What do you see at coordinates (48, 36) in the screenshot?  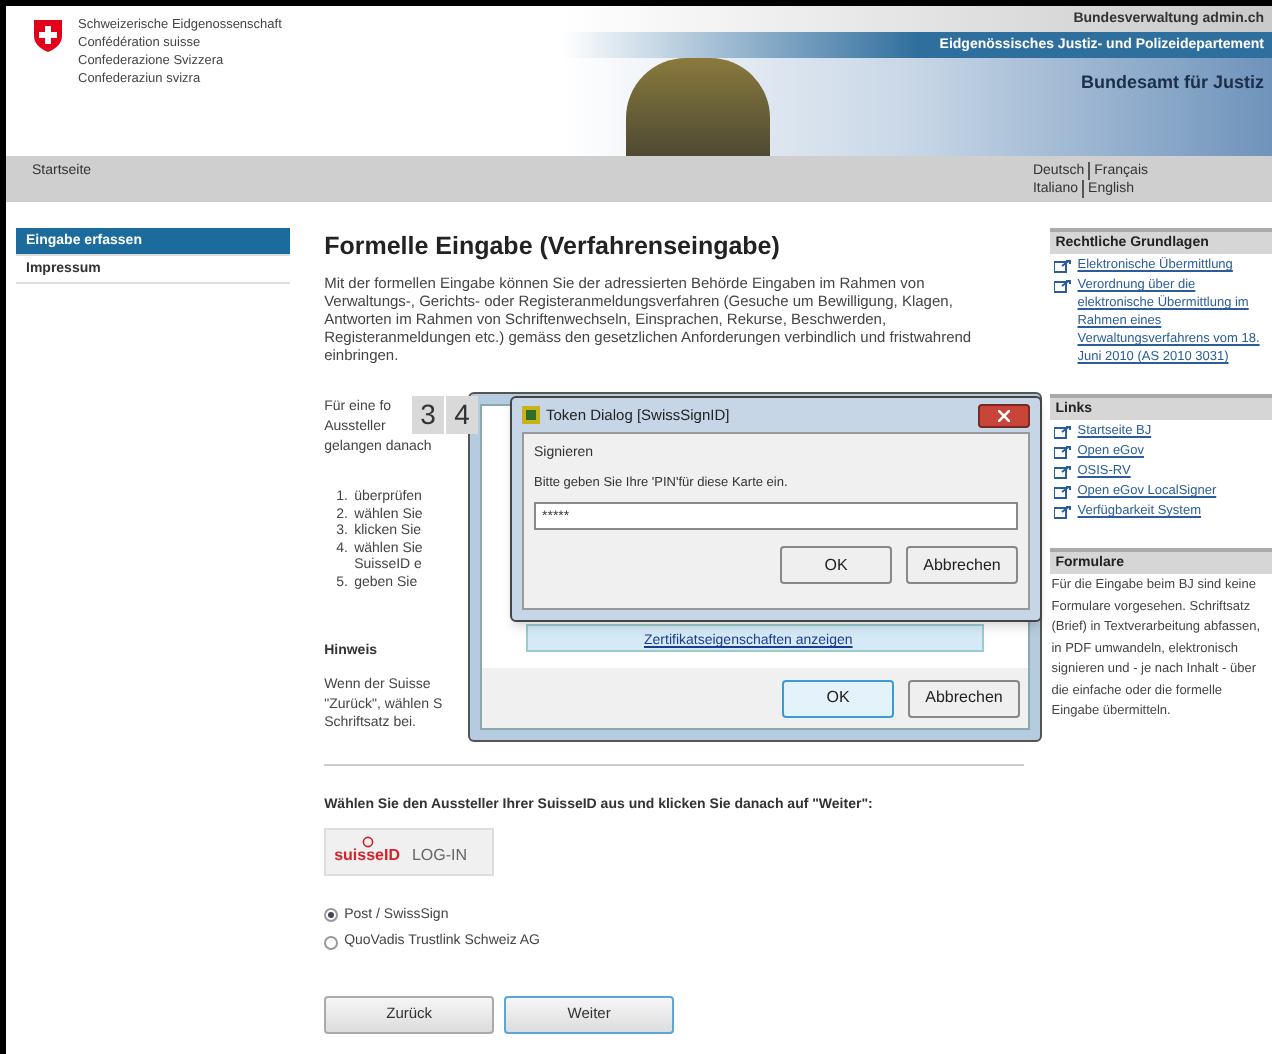 I see `swiss-cross-shield-icon` at bounding box center [48, 36].